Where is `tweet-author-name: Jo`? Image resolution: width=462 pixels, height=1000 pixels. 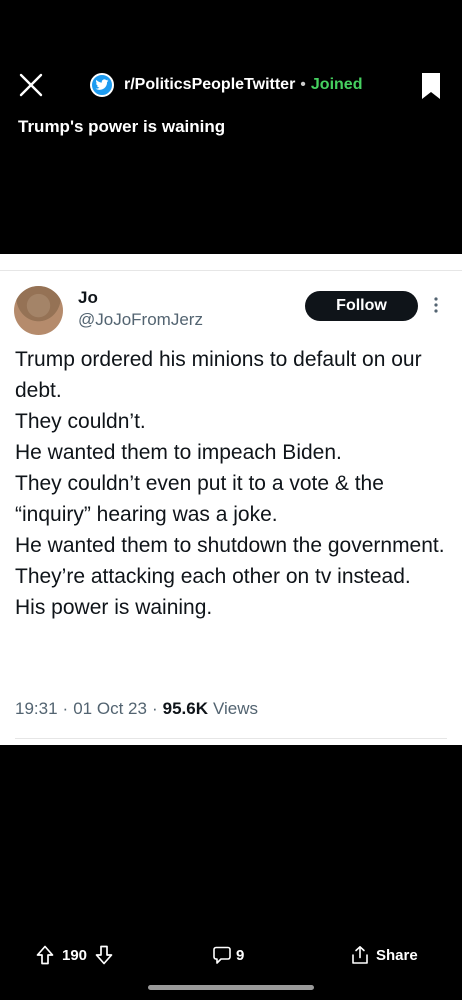
tweet-author-name: Jo is located at coordinates (88, 297).